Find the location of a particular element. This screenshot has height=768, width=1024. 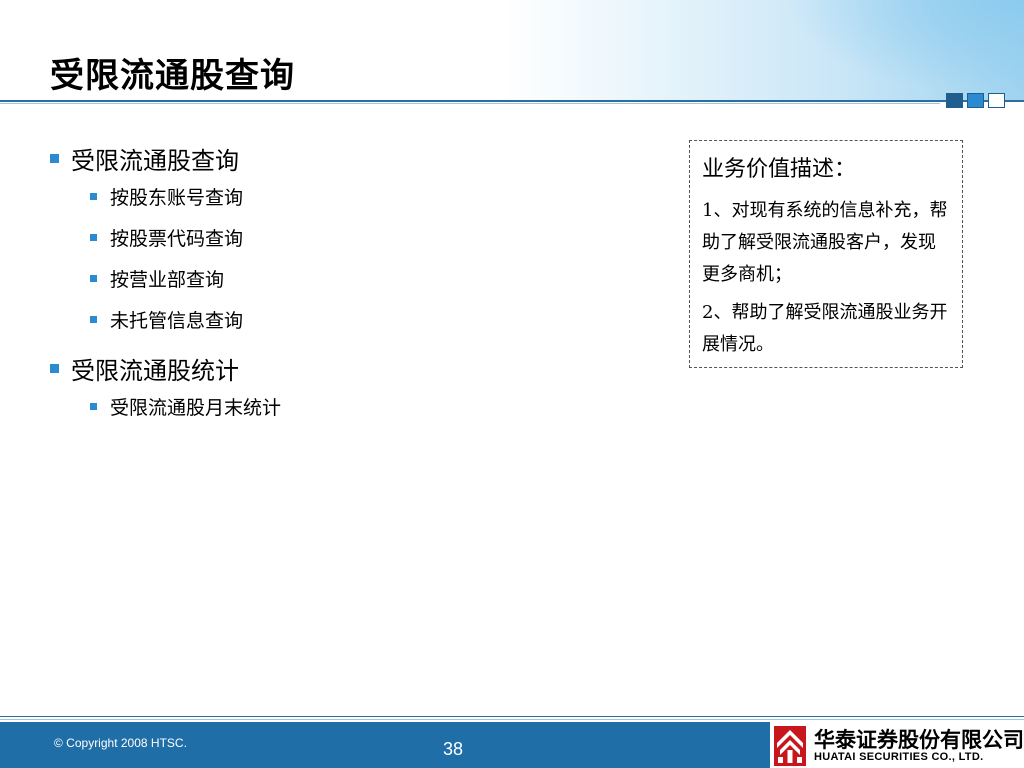

value-box-paragraph: 2、帮助了解受限流通股业务开展情况。 is located at coordinates (825, 328).